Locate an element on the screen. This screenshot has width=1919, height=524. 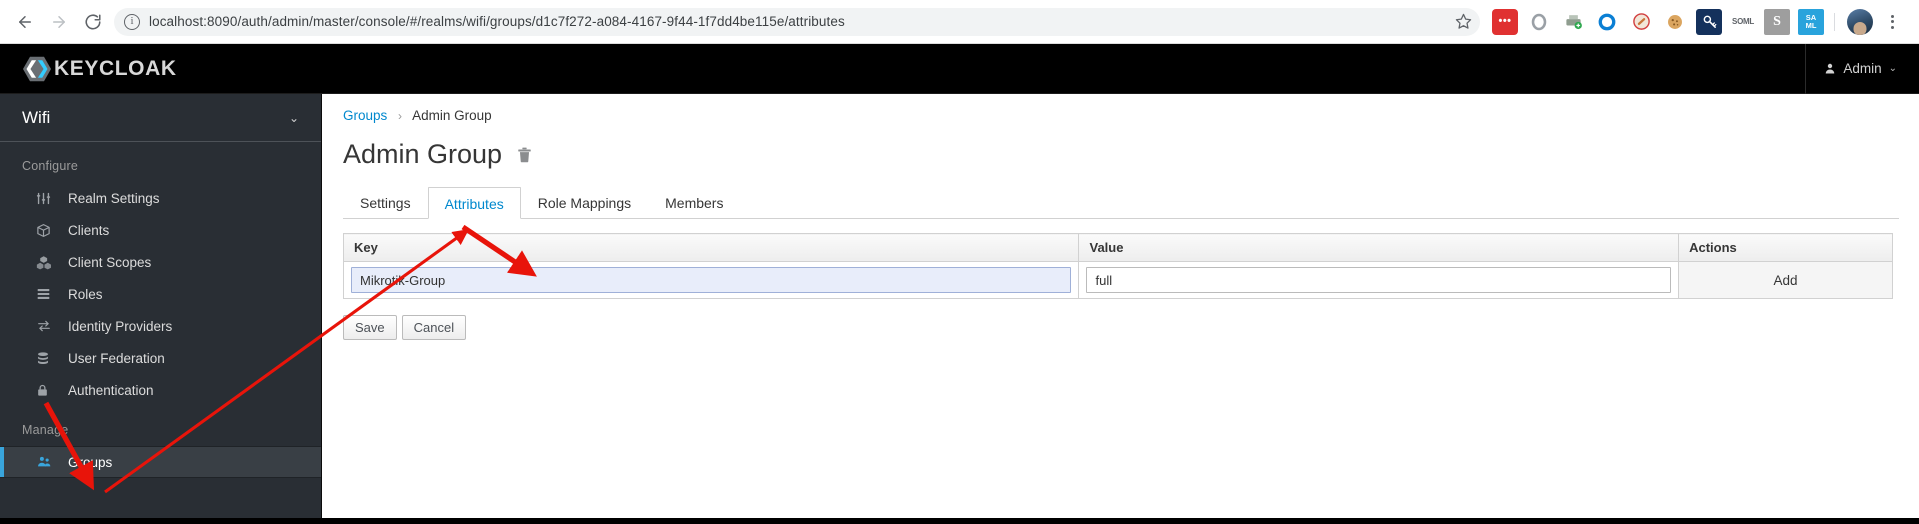
save-button: Save is located at coordinates (370, 327).